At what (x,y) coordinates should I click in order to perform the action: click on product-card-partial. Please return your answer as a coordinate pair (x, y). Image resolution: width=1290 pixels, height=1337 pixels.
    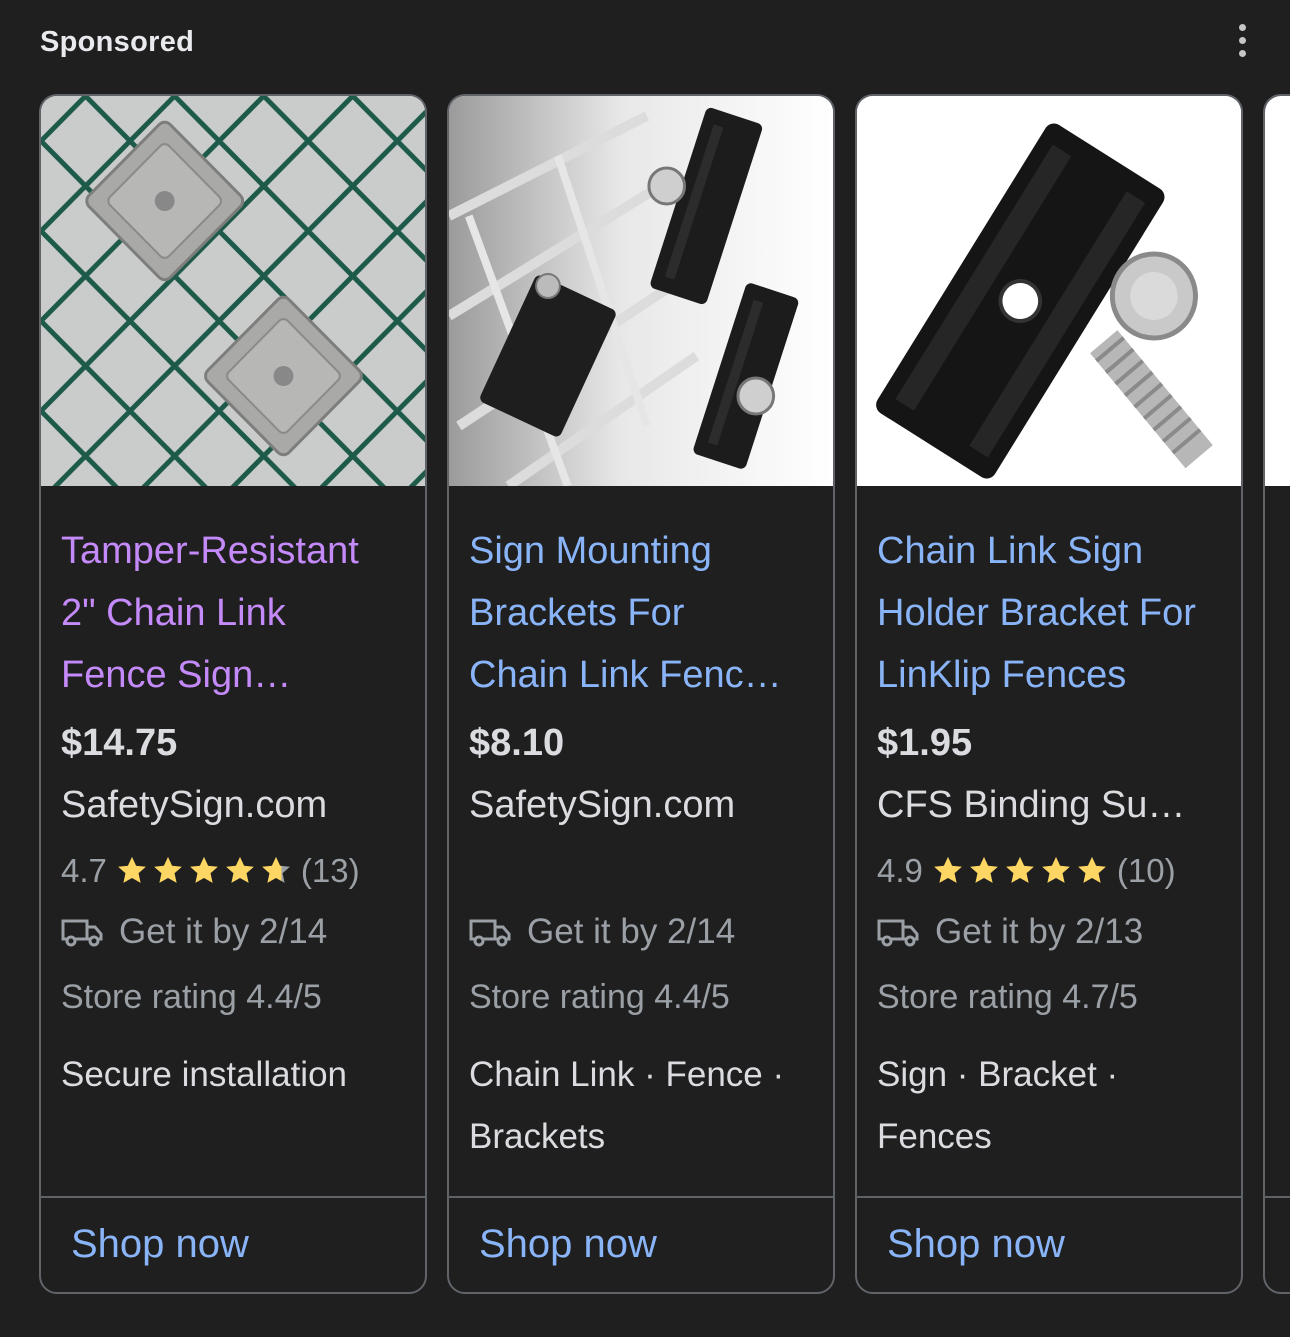
    Looking at the image, I should click on (1276, 694).